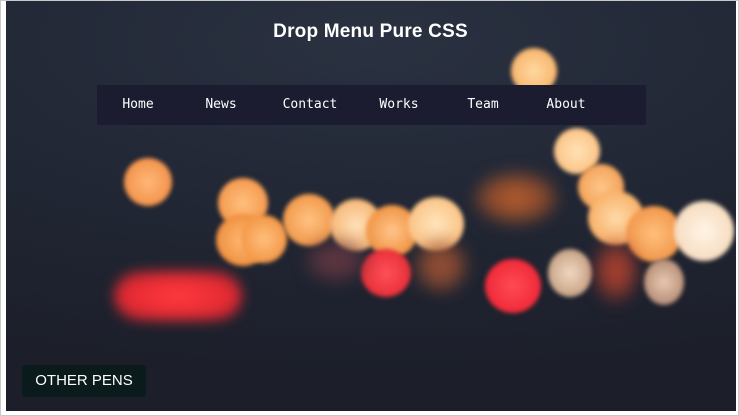 This screenshot has height=416, width=739. I want to click on menu-item-works: Works, so click(399, 105).